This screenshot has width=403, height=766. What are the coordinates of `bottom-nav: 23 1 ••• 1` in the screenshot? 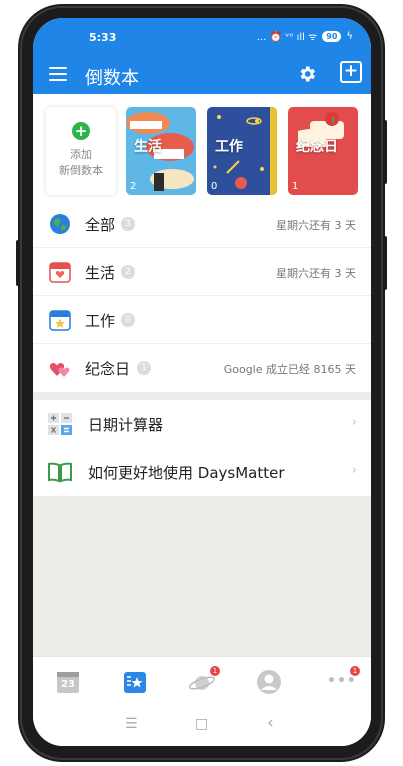 It's located at (202, 681).